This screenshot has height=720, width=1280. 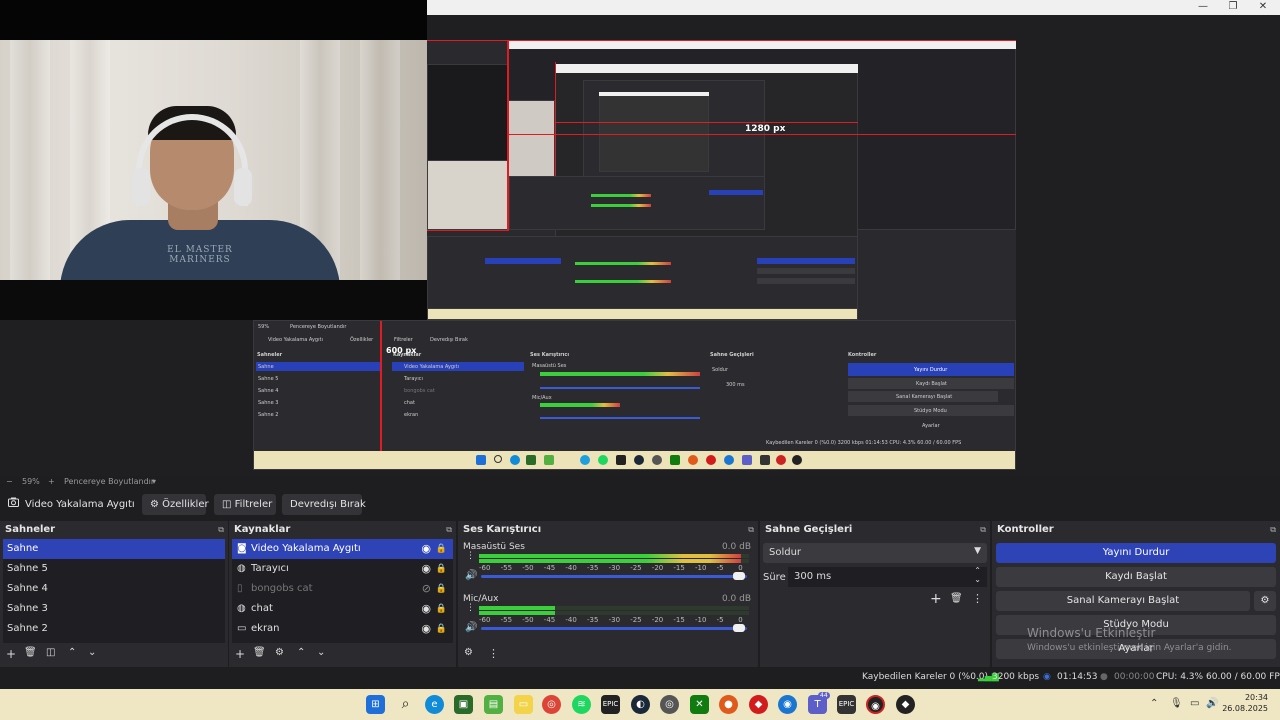 I want to click on transition-select: Soldur ▼, so click(x=875, y=553).